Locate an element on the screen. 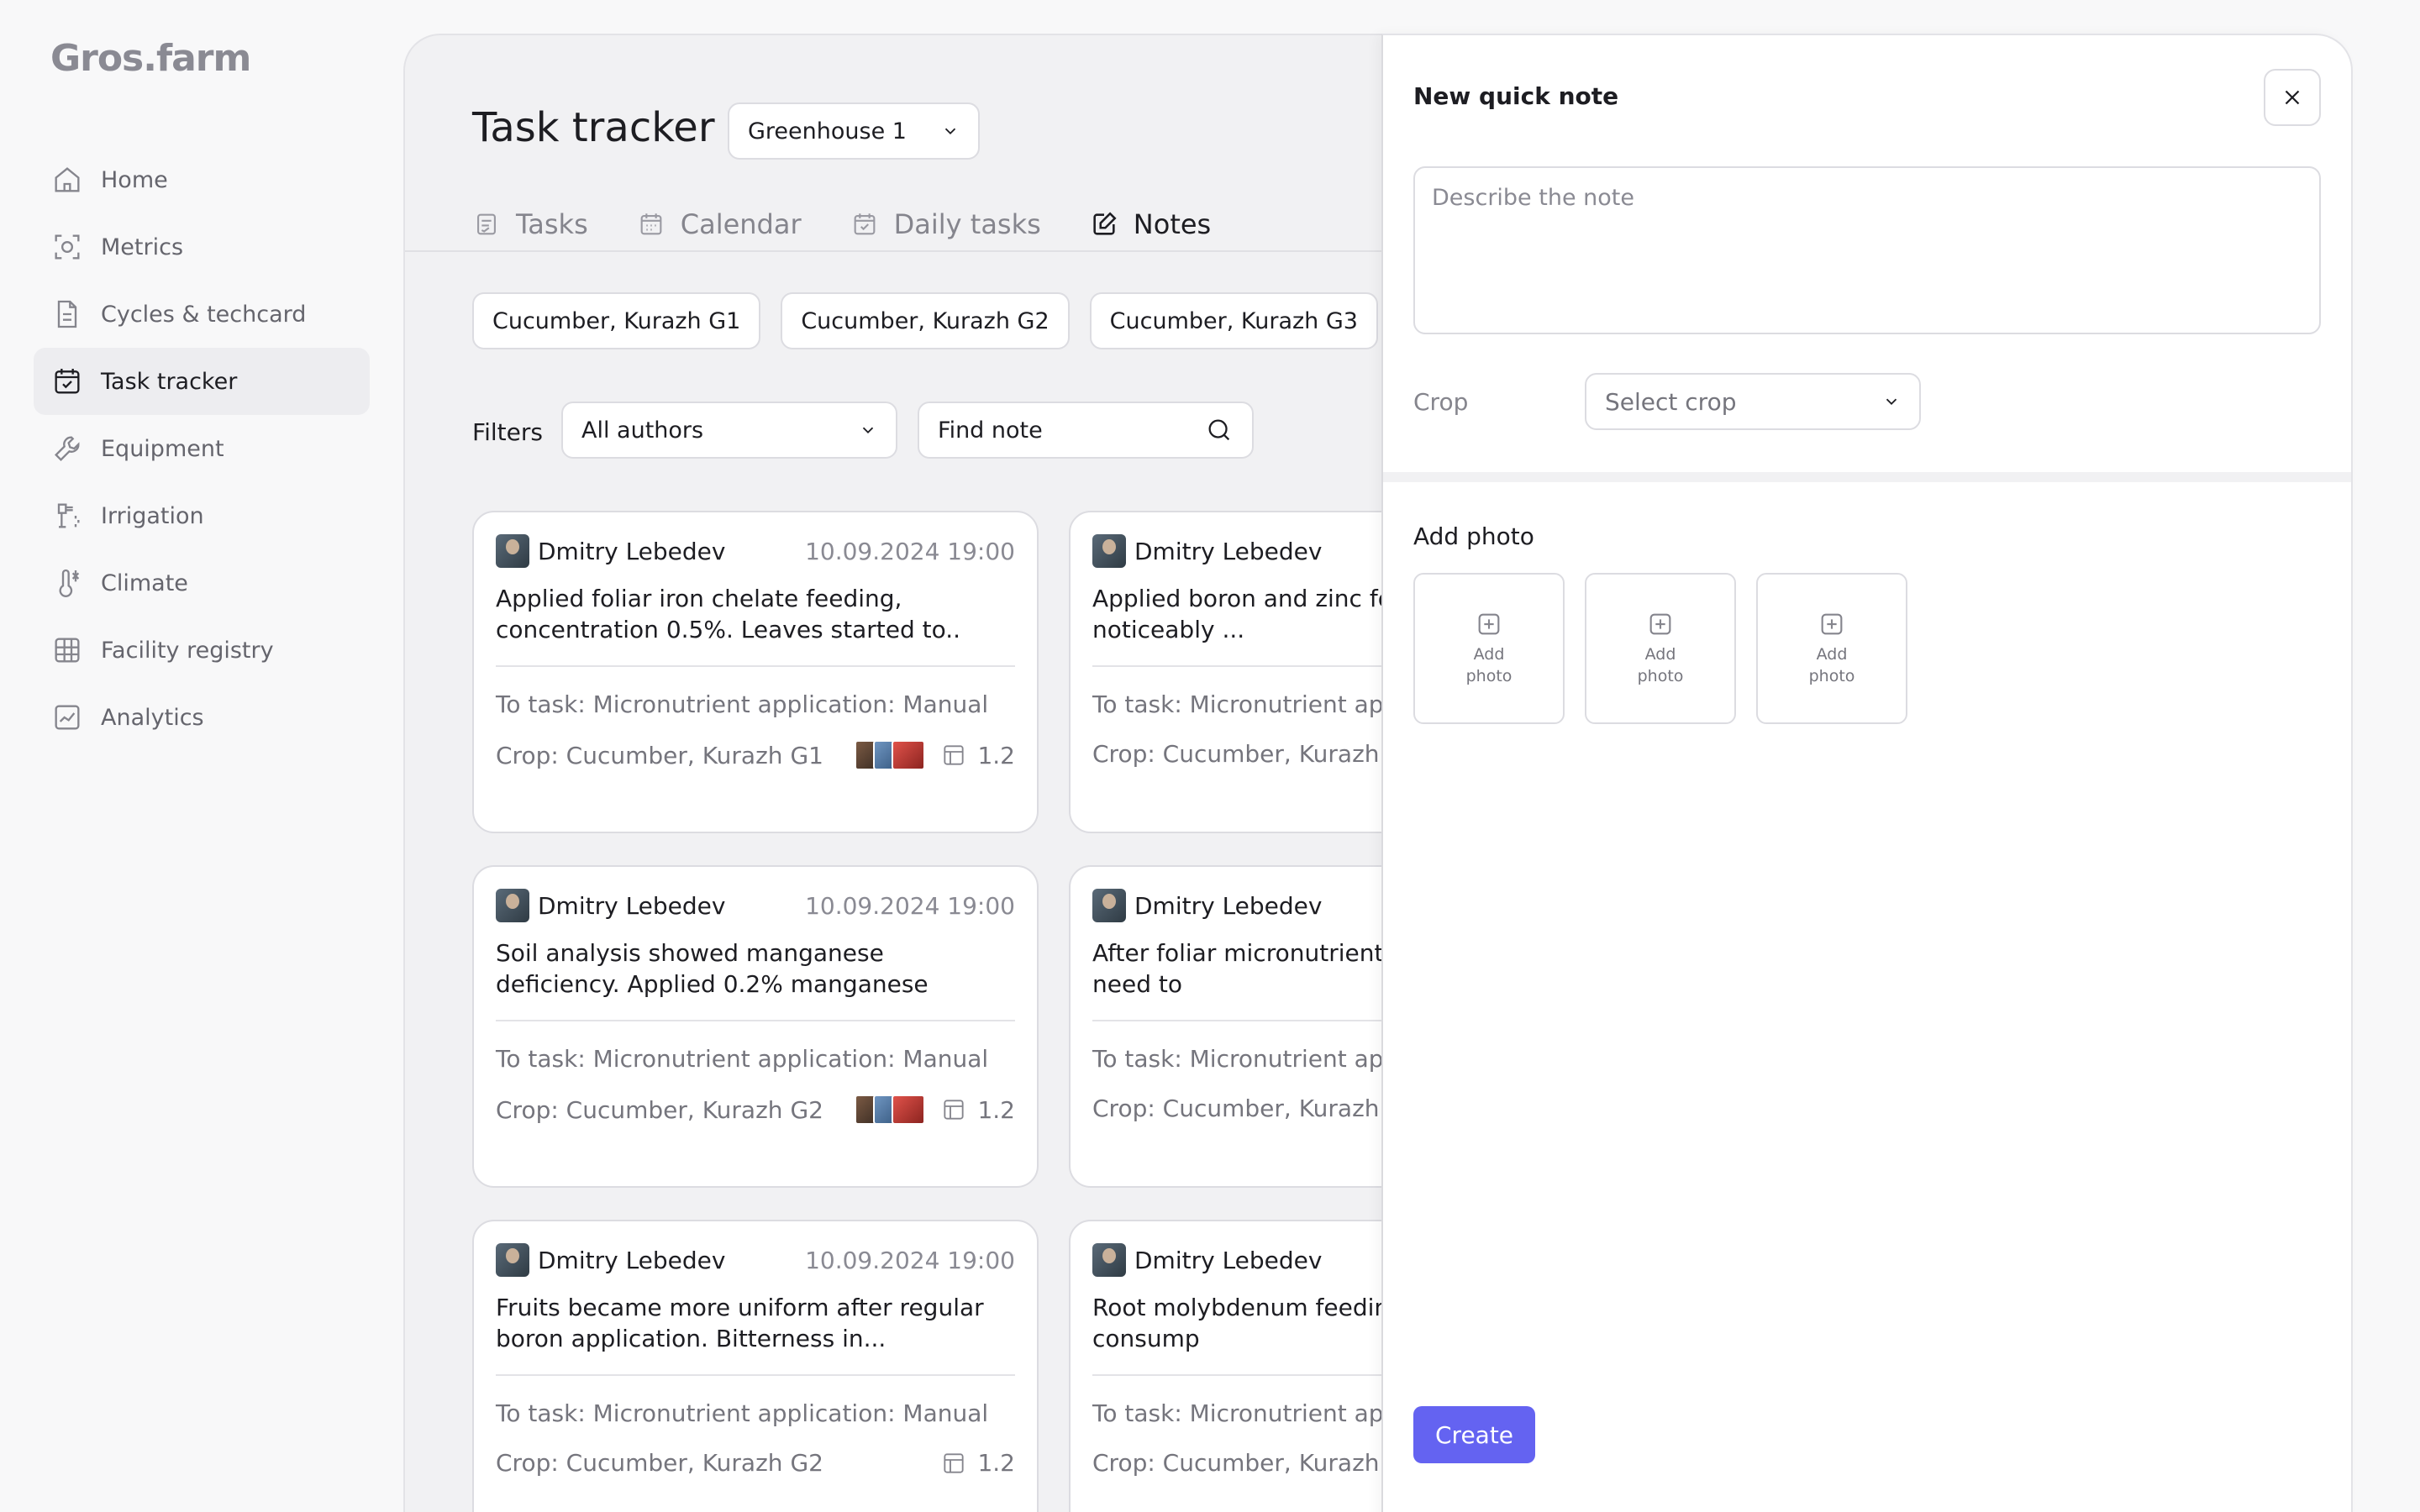 The height and width of the screenshot is (1512, 2420). sidebar-item-metrics: Metrics is located at coordinates (202, 247).